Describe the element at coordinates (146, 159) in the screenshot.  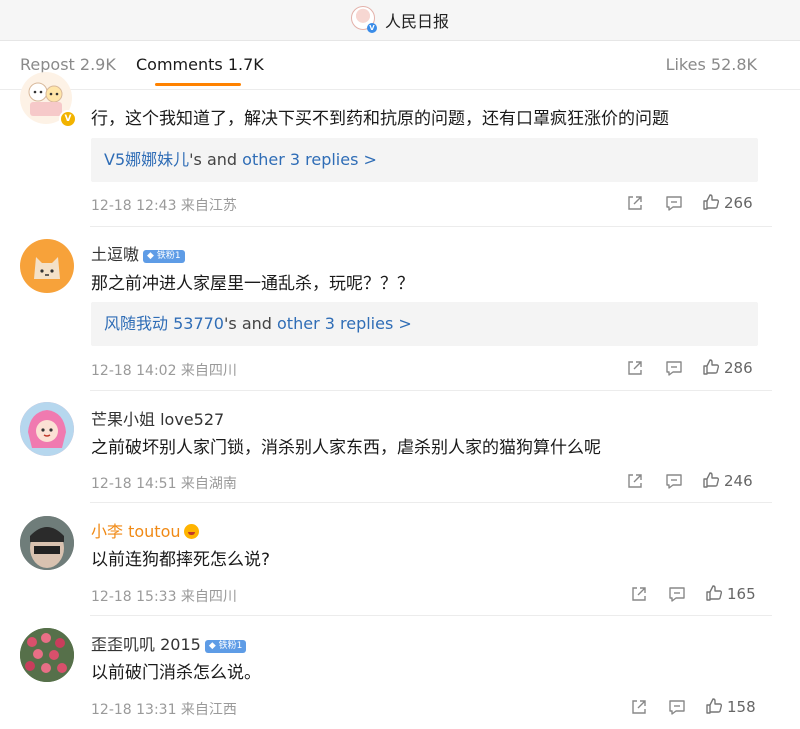
I see `reply-author: V5娜娜妹儿` at that location.